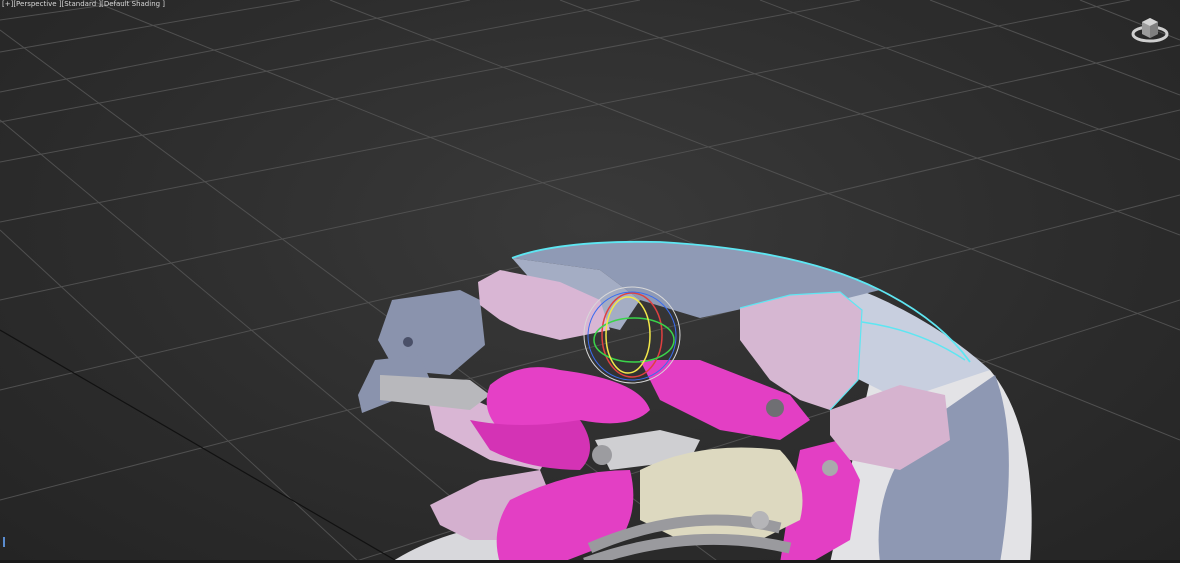 This screenshot has width=1180, height=563. Describe the element at coordinates (1150, 28) in the screenshot. I see `viewcube-icon` at that location.